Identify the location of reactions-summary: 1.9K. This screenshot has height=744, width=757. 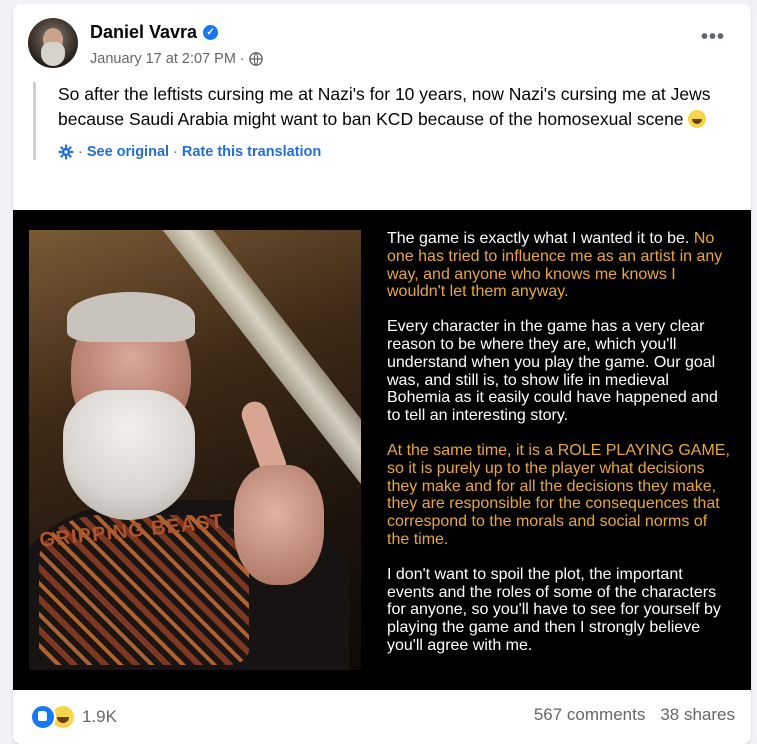
(73, 717).